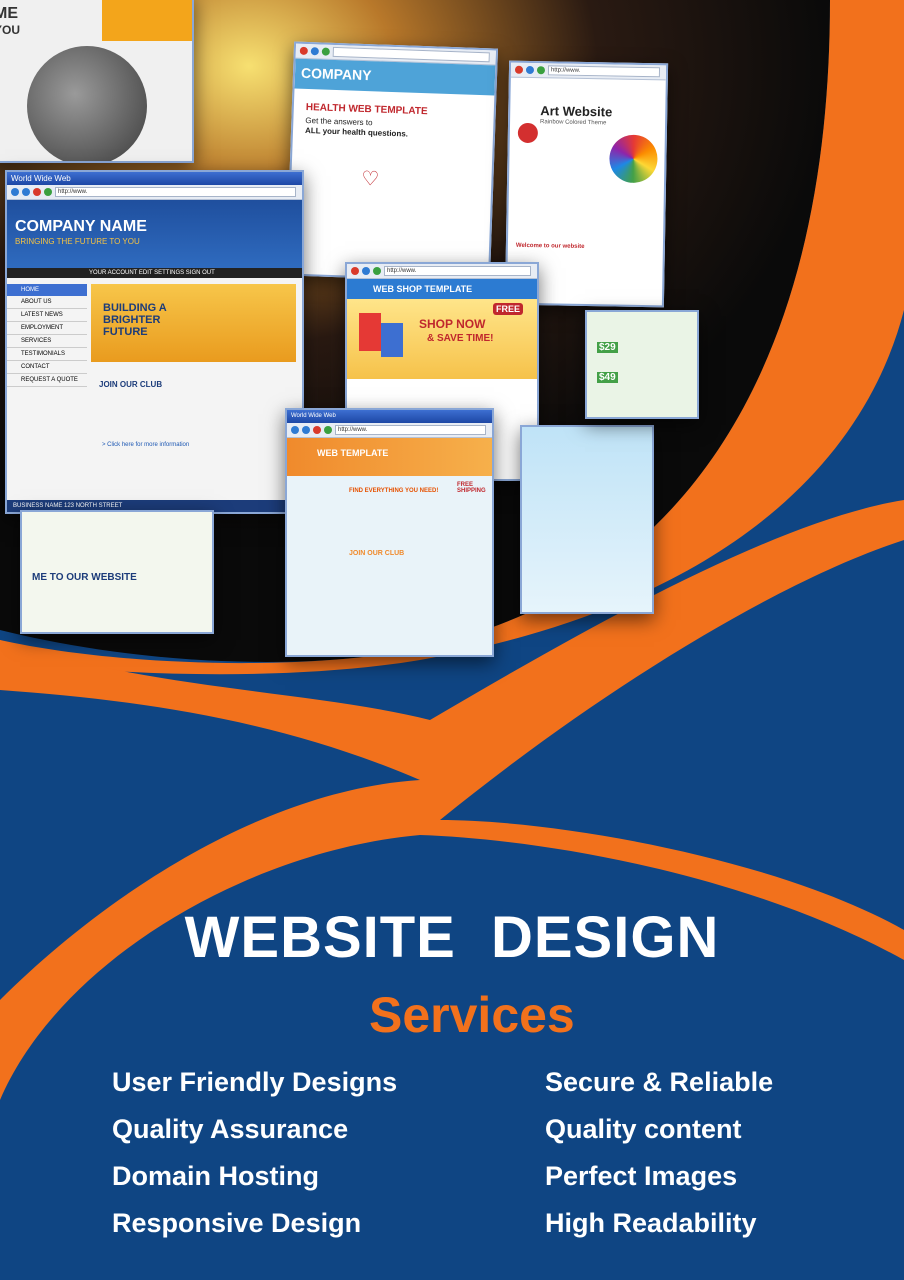 The height and width of the screenshot is (1280, 904). I want to click on shop-hero: SHOP NOW & SAVE TIME! FREE, so click(442, 339).